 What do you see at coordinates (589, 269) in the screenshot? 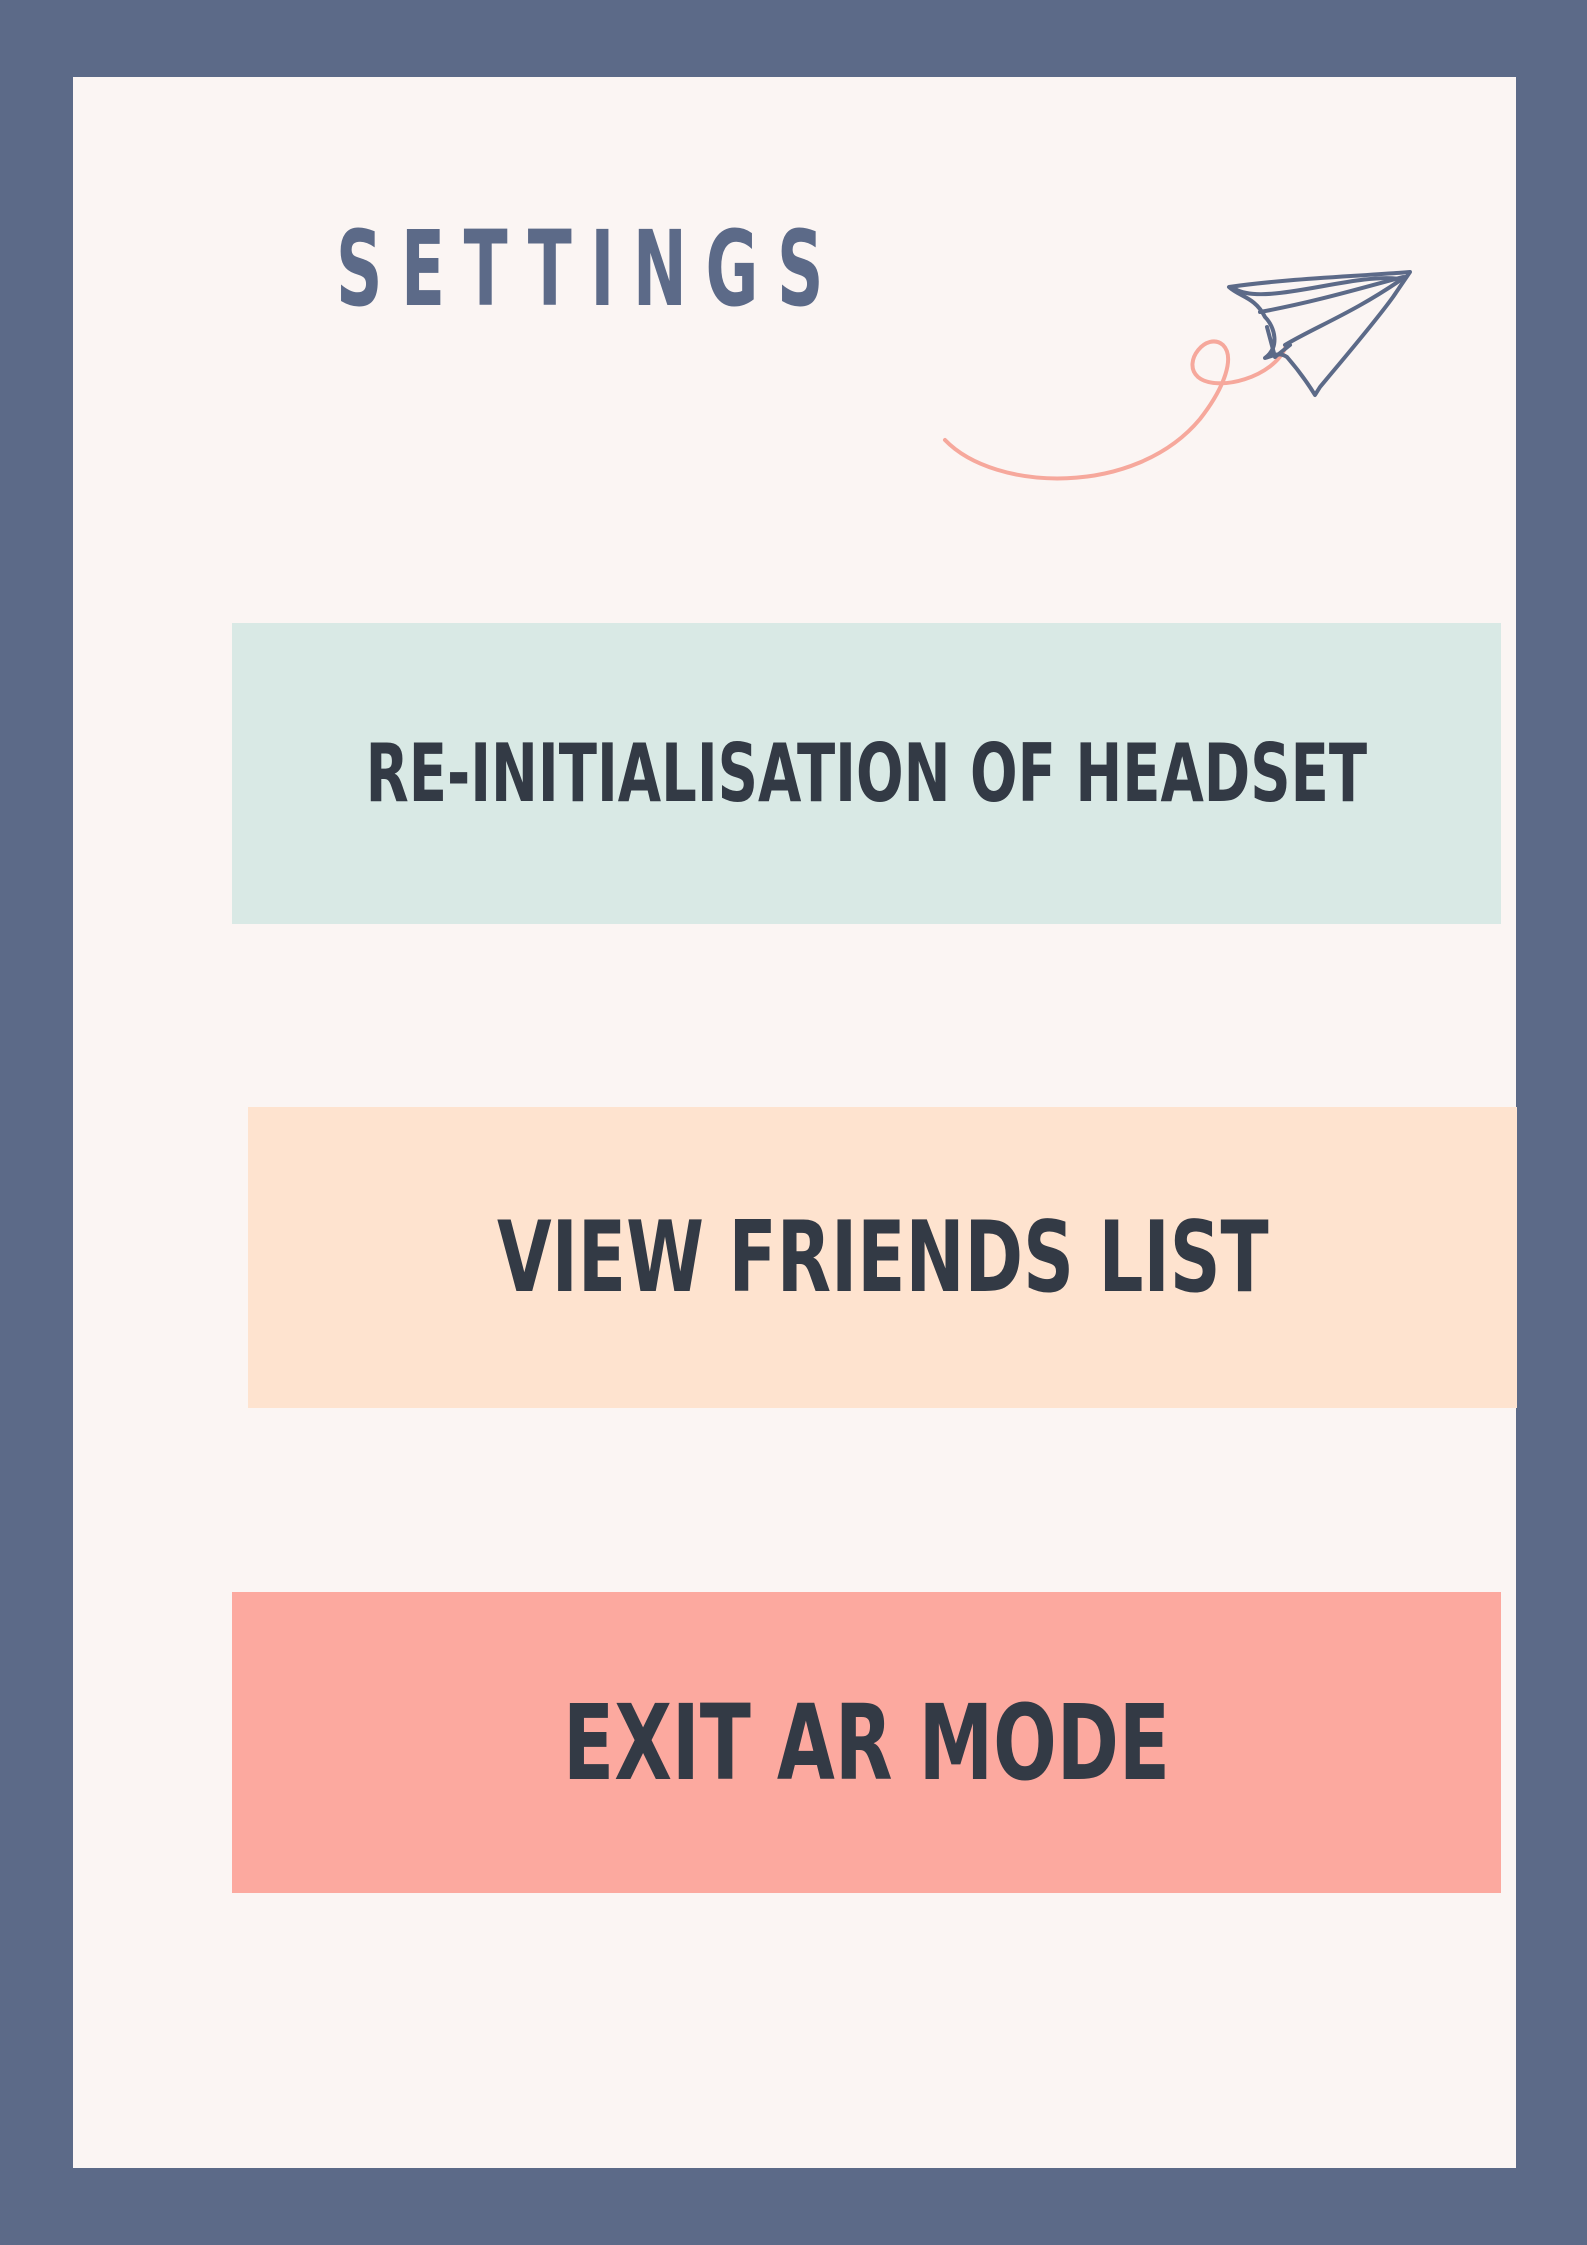
I see `page-title: SETTINGS` at bounding box center [589, 269].